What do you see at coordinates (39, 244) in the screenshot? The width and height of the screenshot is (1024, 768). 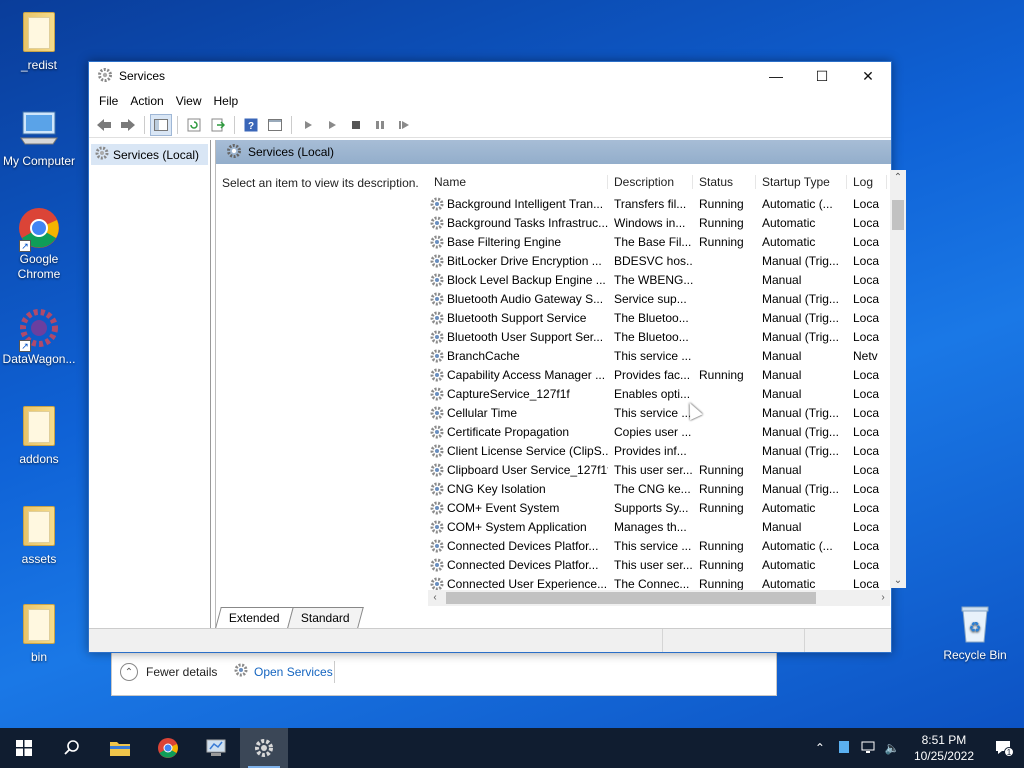 I see `desktop-icon-google-chrome: ↗ Google Chrome` at bounding box center [39, 244].